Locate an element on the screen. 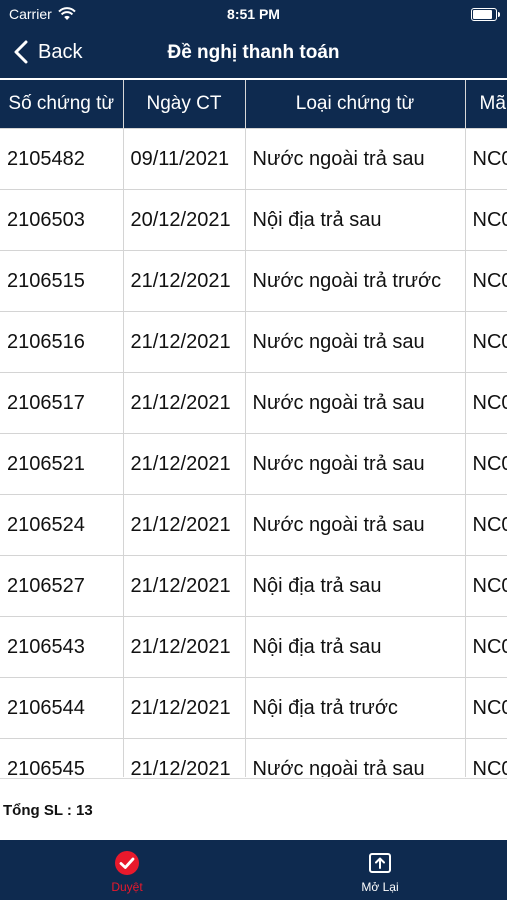  reopen-button: Mở Lại is located at coordinates (380, 872).